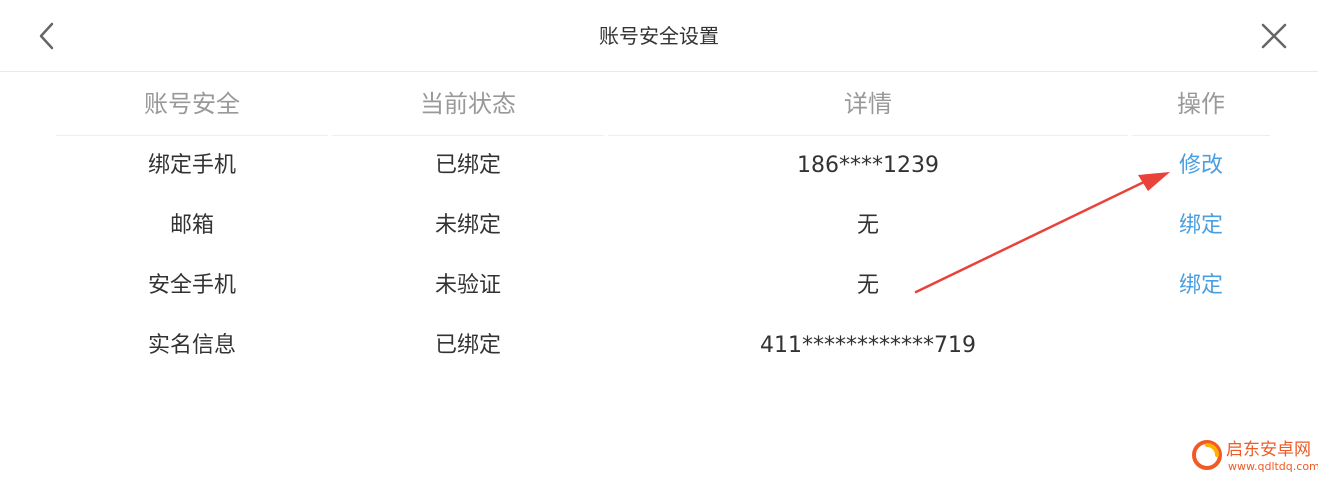 The image size is (1318, 478). I want to click on row-action, so click(1201, 346).